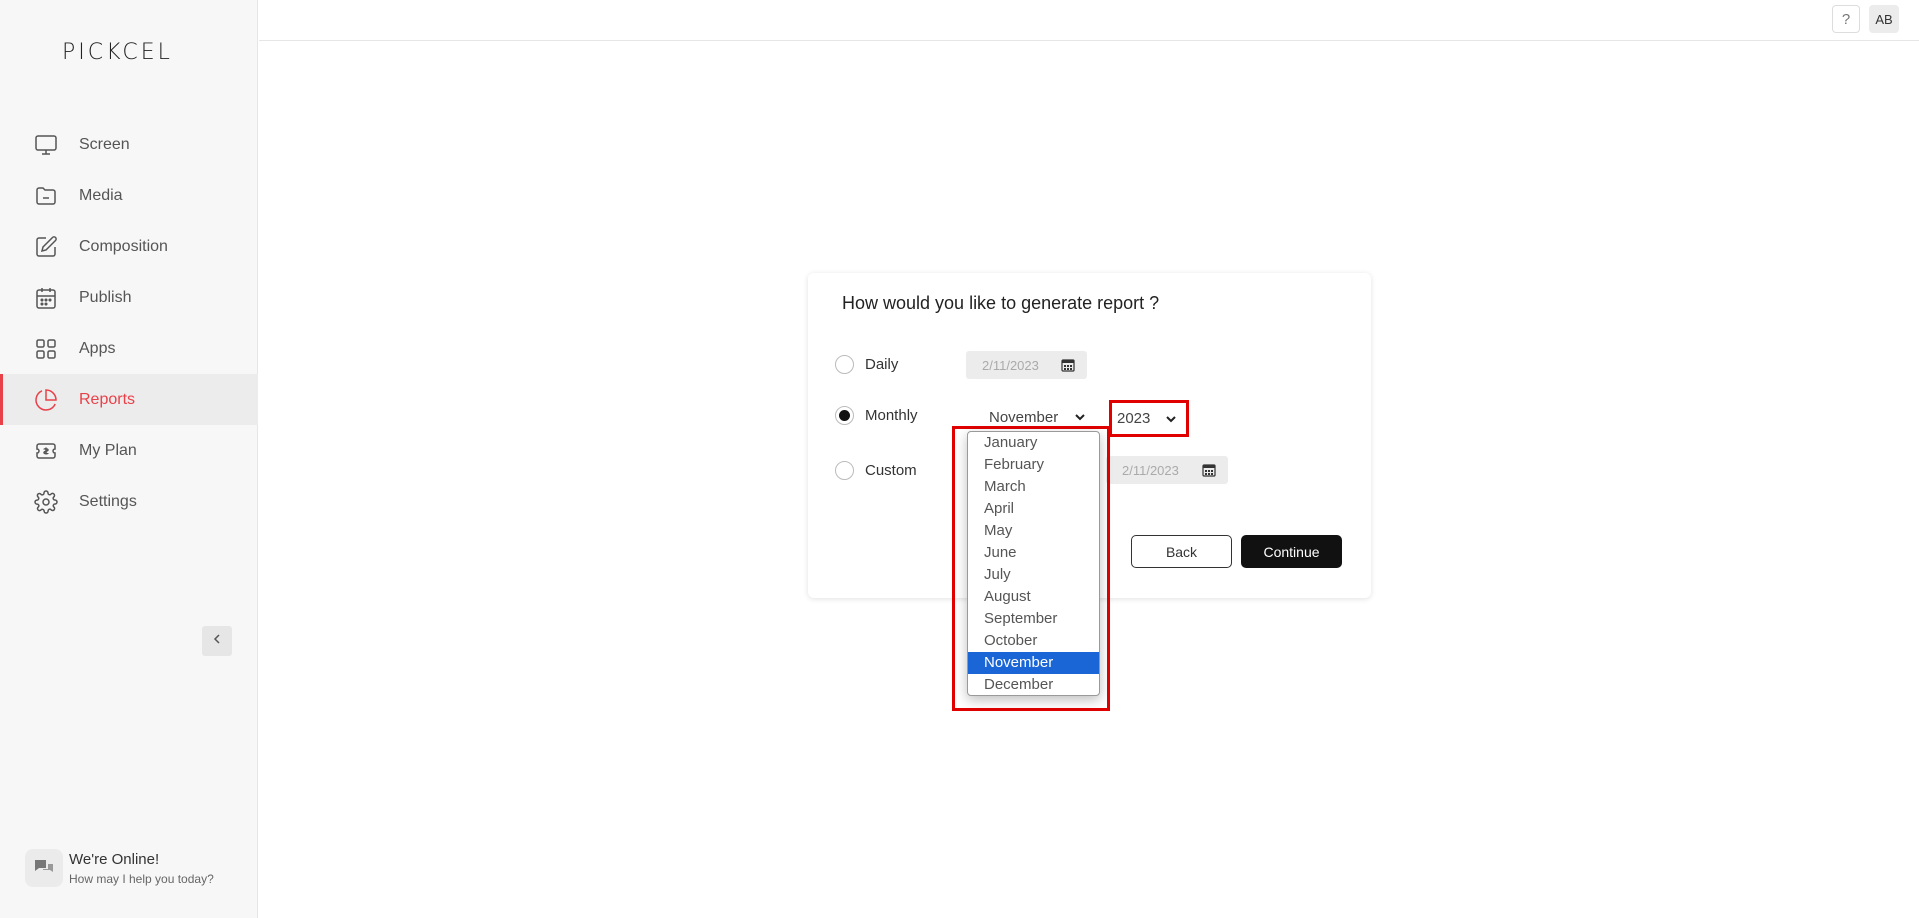 This screenshot has width=1919, height=918. I want to click on daily-date-field: 2/11/2023, so click(1026, 365).